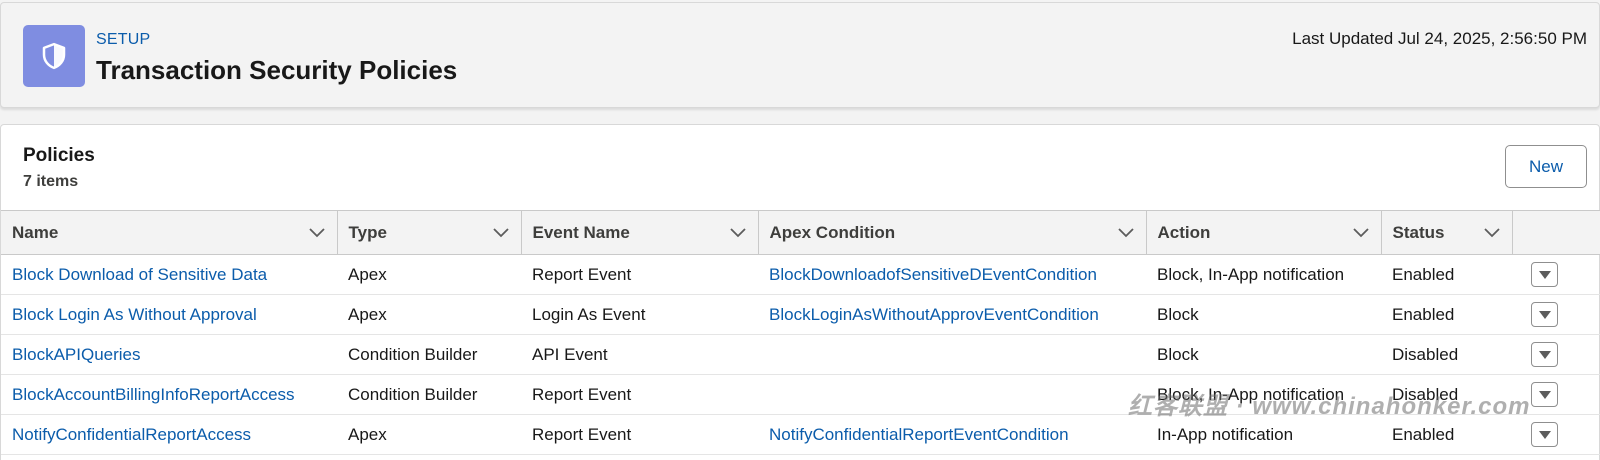 The image size is (1600, 460). I want to click on policy-event: Login As Event, so click(639, 314).